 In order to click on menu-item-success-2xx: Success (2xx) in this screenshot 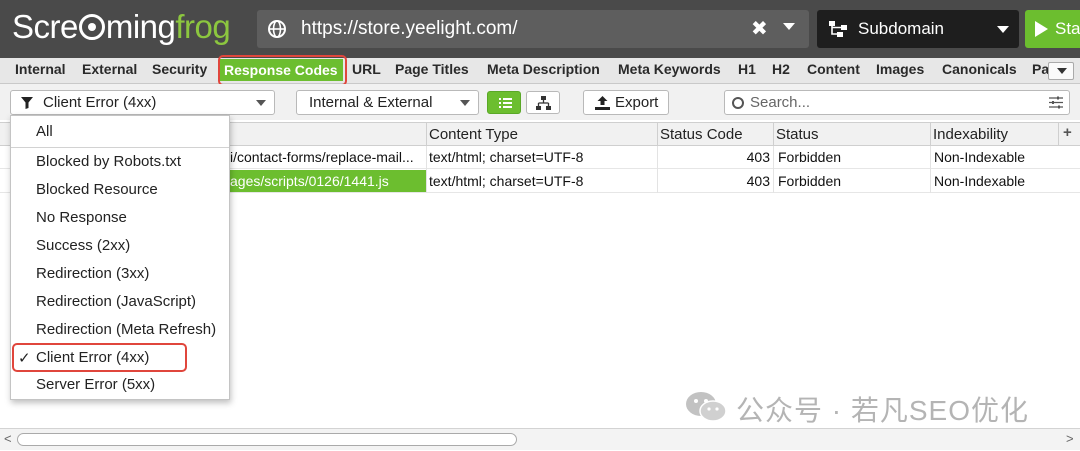, I will do `click(83, 245)`.